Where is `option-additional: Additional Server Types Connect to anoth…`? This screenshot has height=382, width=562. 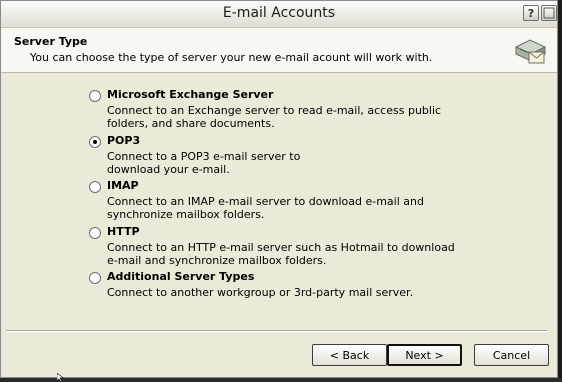
option-additional: Additional Server Types Connect to anoth… is located at coordinates (289, 286).